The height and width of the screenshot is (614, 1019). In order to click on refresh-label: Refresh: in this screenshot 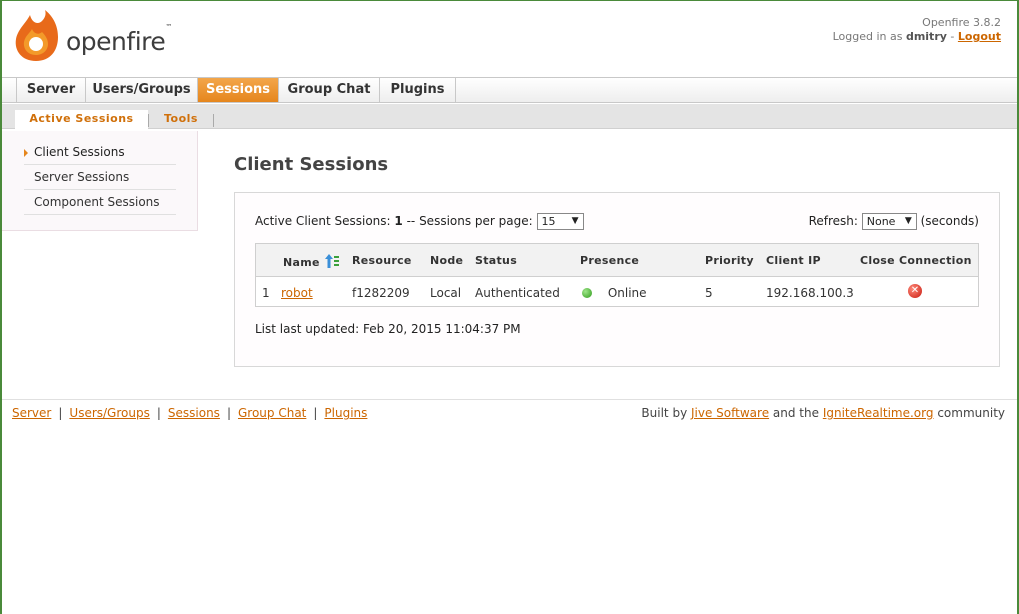, I will do `click(833, 221)`.